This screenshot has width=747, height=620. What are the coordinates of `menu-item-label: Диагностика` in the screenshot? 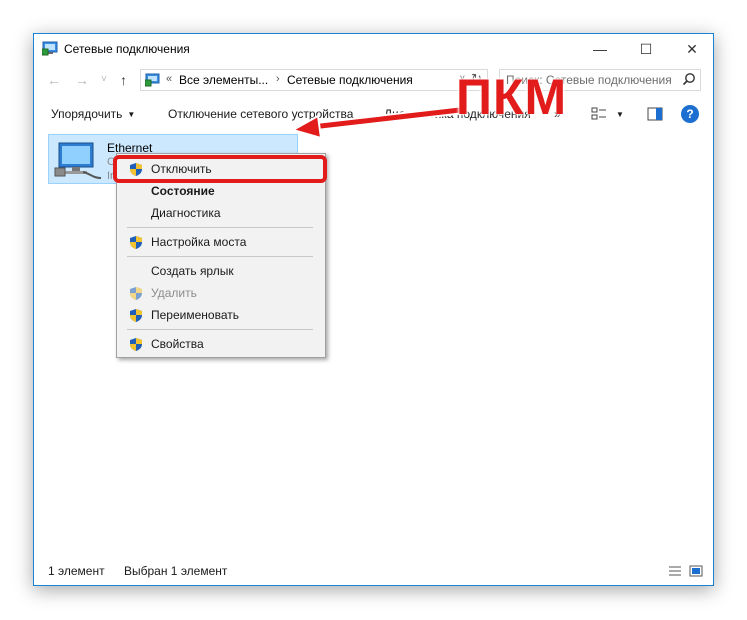 It's located at (186, 213).